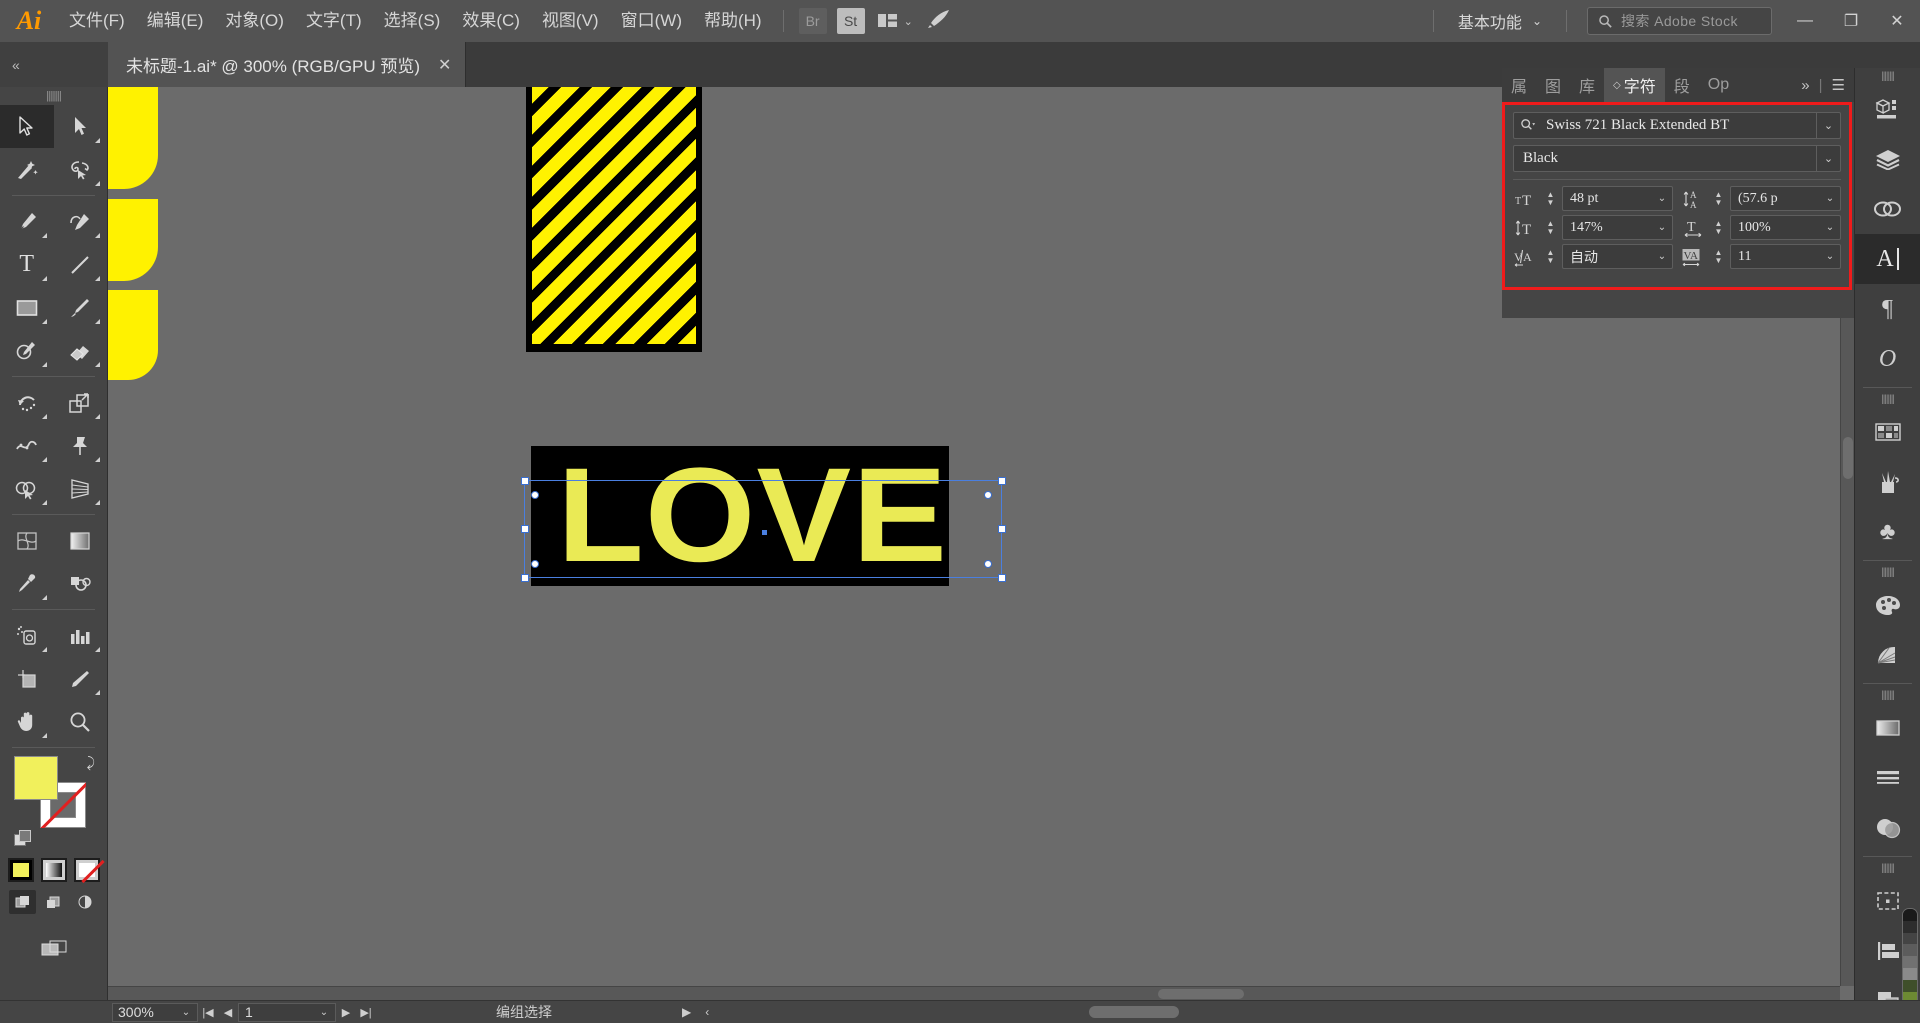 This screenshot has height=1023, width=1920. I want to click on selection-handle-bottomright, so click(1002, 578).